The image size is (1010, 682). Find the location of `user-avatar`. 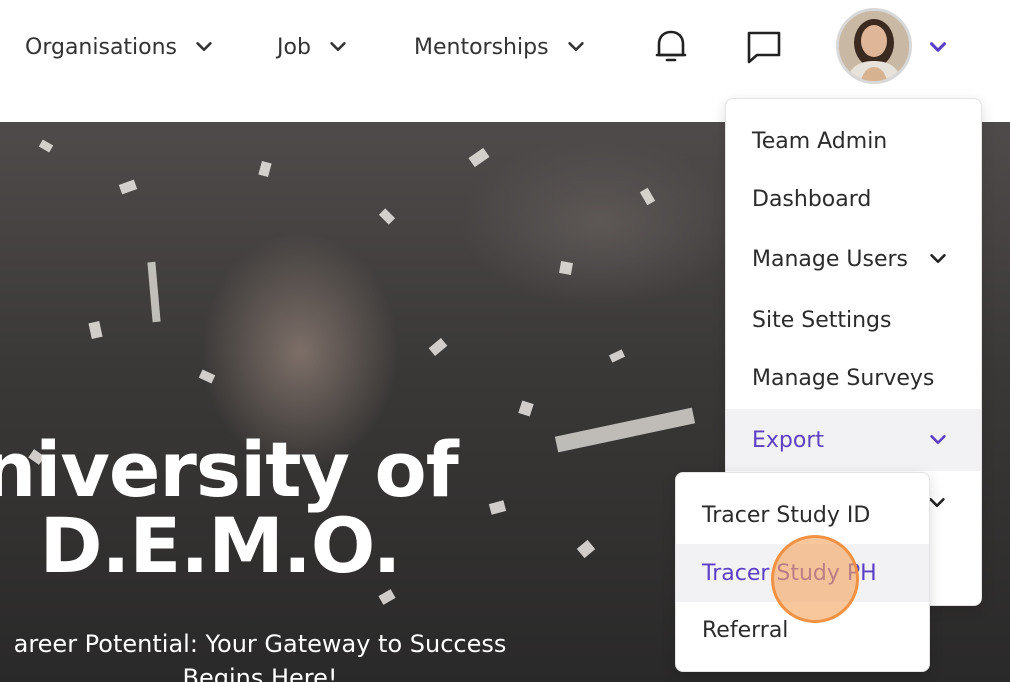

user-avatar is located at coordinates (874, 46).